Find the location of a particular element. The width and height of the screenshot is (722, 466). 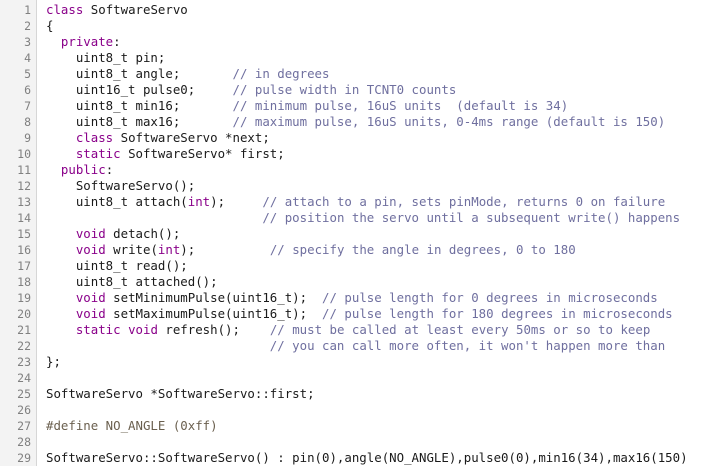

code-line: 25 SoftwareServo *SoftwareServo::first; is located at coordinates (361, 394).